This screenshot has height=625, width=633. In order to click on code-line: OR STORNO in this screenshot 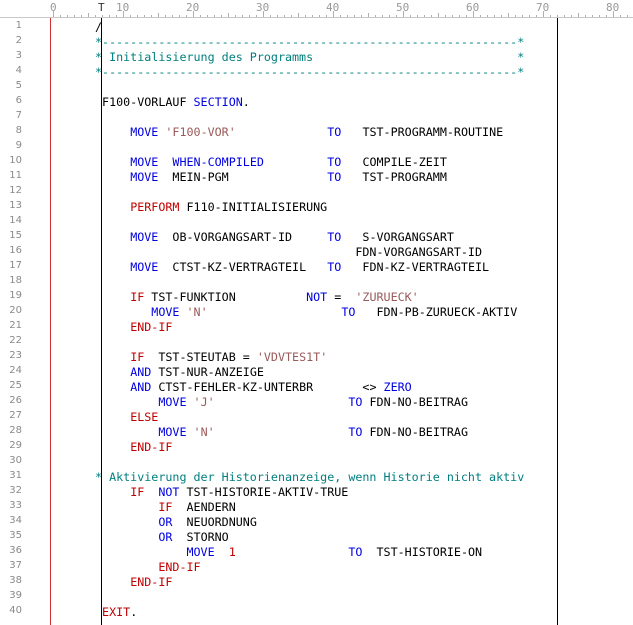, I will do `click(161, 537)`.